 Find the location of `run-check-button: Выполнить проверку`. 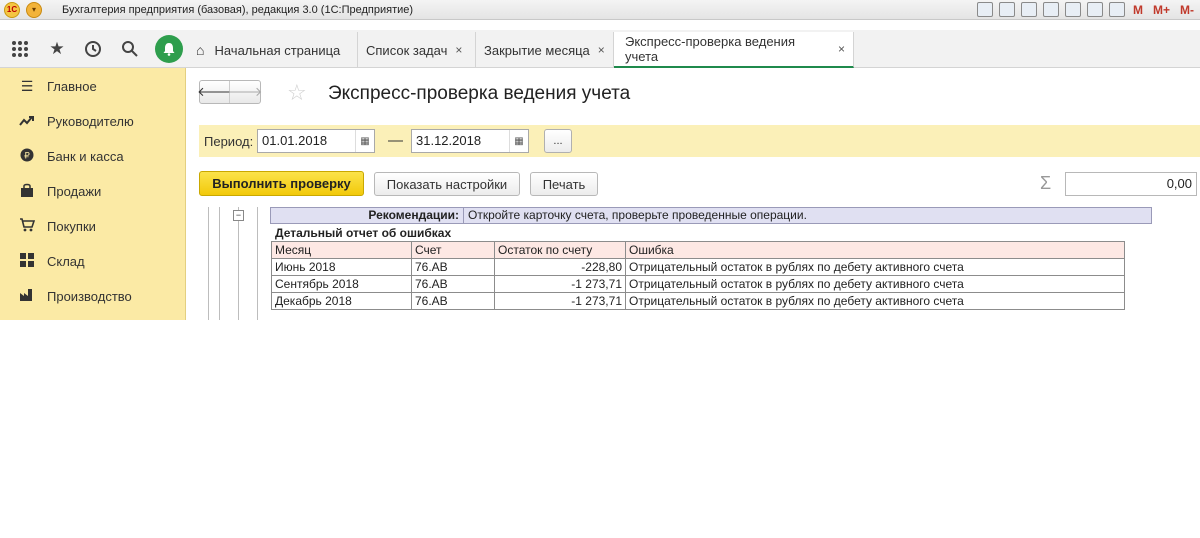

run-check-button: Выполнить проверку is located at coordinates (281, 183).